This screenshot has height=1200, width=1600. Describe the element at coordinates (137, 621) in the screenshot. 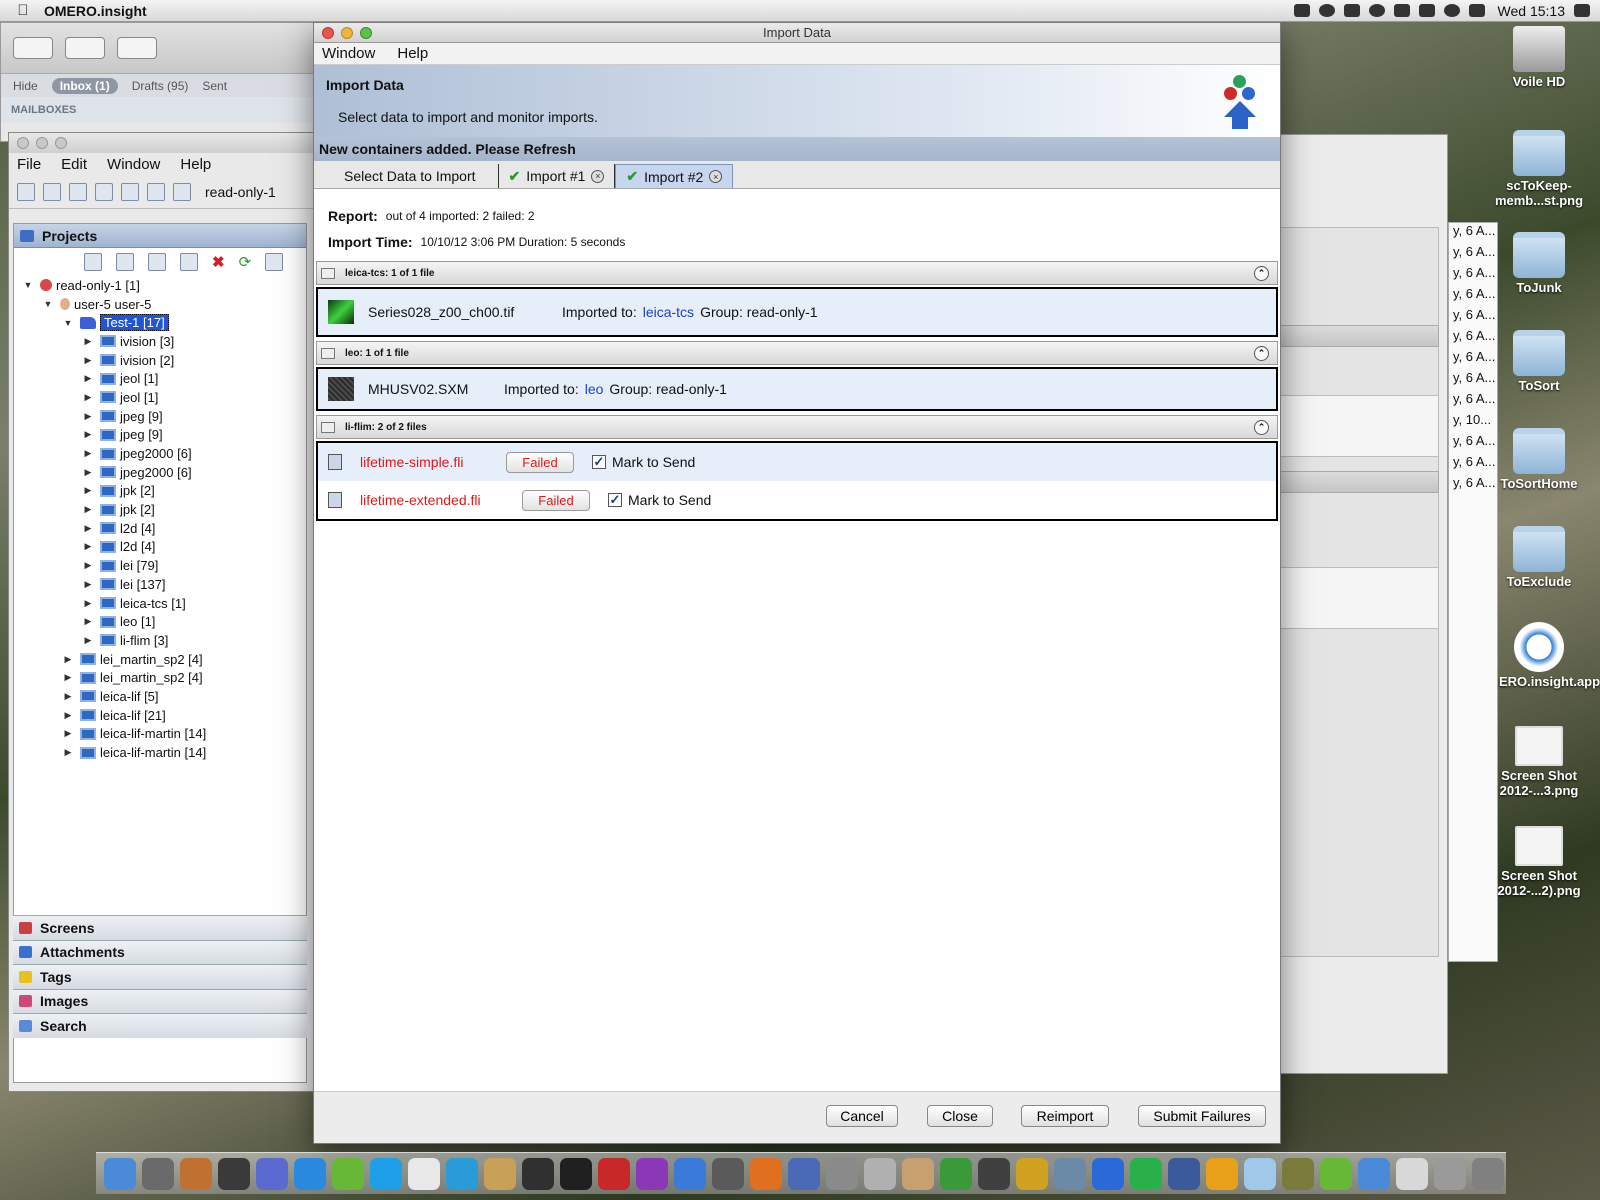

I see `tree-item-label: leo [1]` at that location.